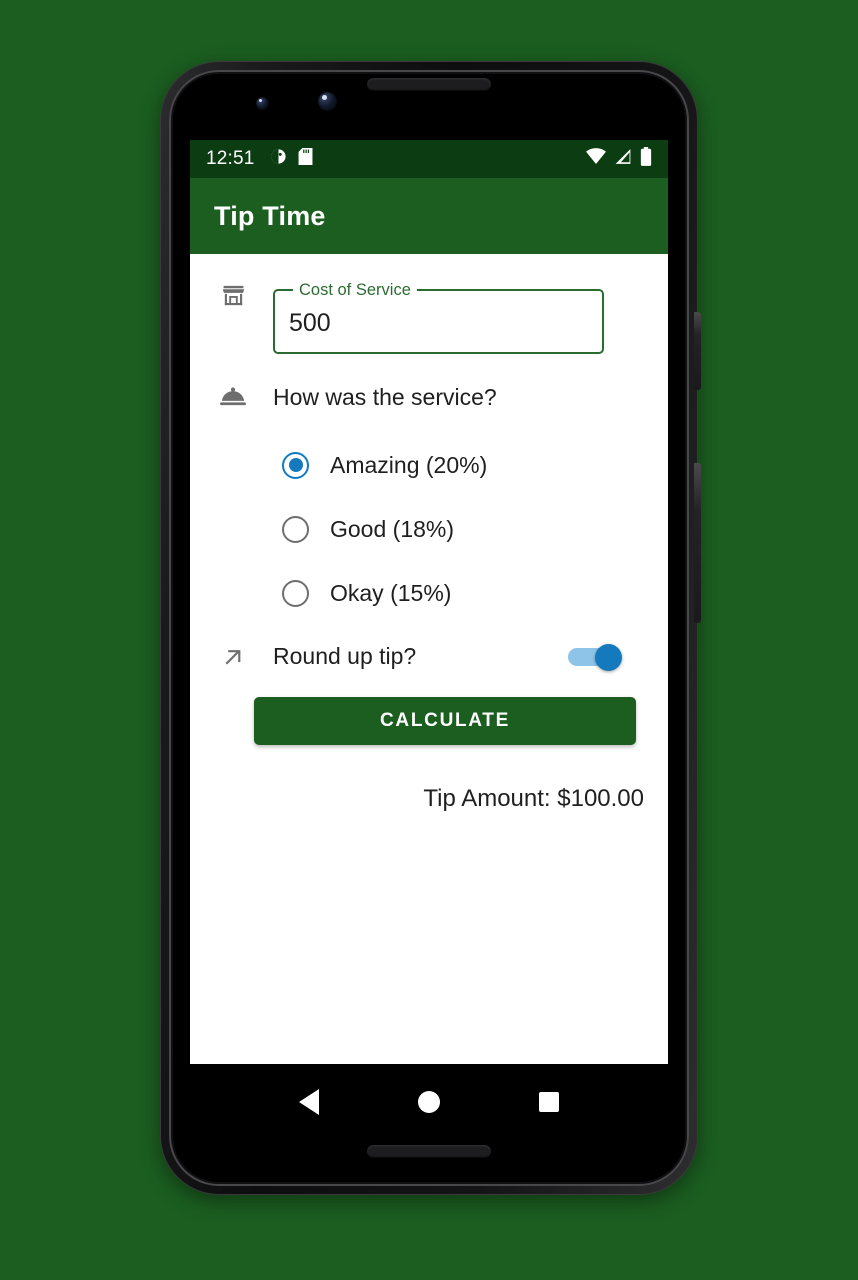 This screenshot has width=858, height=1280. What do you see at coordinates (391, 592) in the screenshot?
I see `radio-option-label: Okay (15%)` at bounding box center [391, 592].